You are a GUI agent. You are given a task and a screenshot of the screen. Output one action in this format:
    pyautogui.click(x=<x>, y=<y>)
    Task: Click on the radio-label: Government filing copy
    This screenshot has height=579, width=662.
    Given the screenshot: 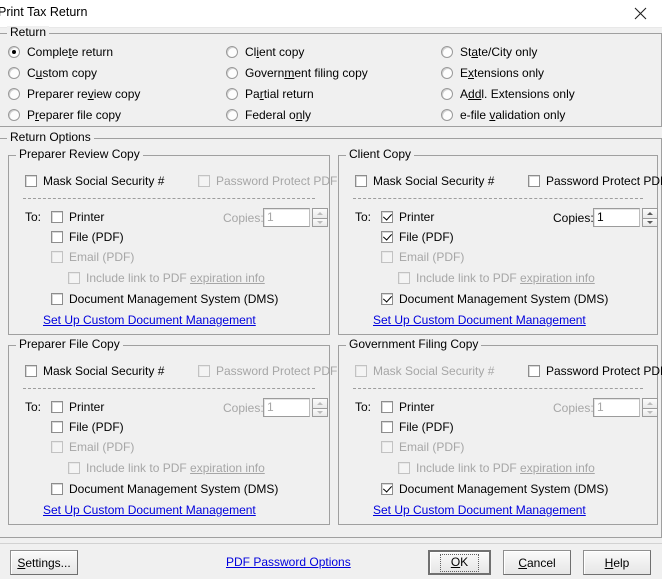 What is the action you would take?
    pyautogui.click(x=306, y=73)
    